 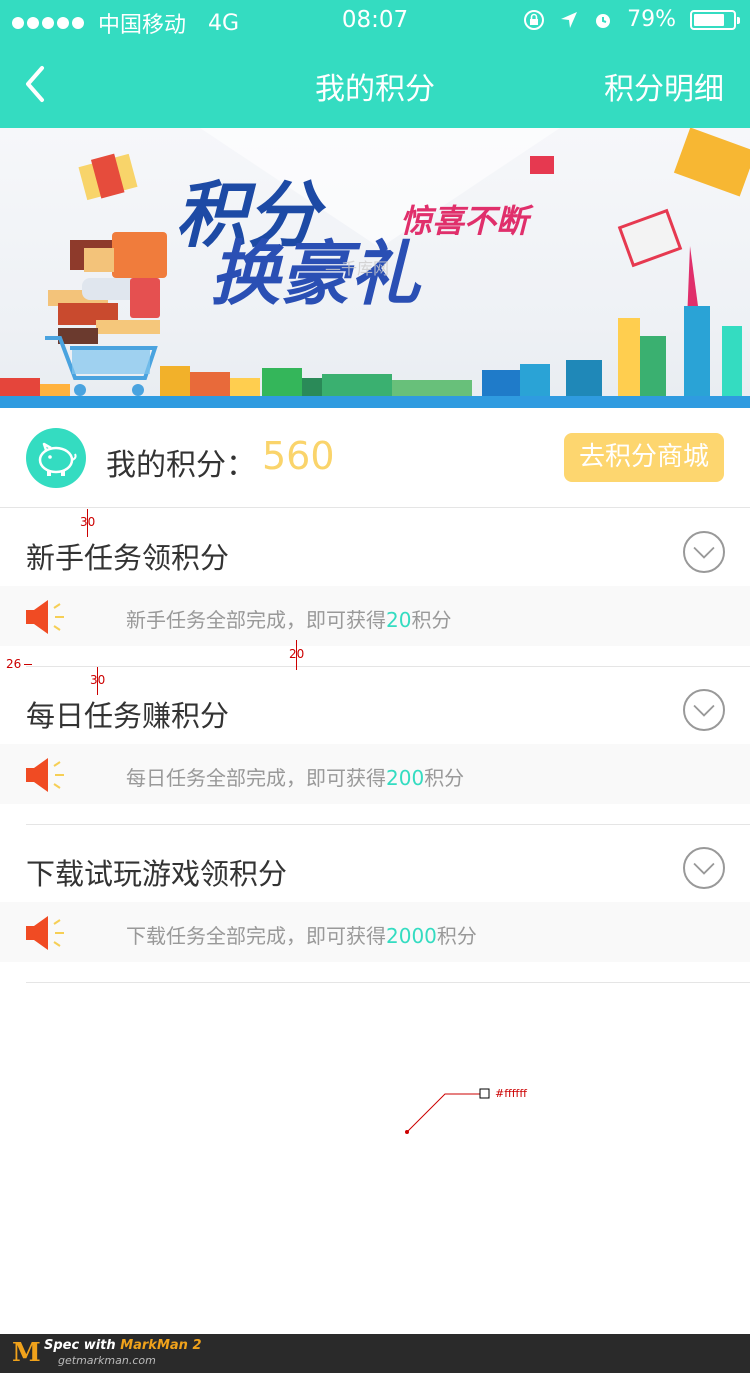 I want to click on task-title: 下载试玩游戏领积分, so click(x=157, y=874).